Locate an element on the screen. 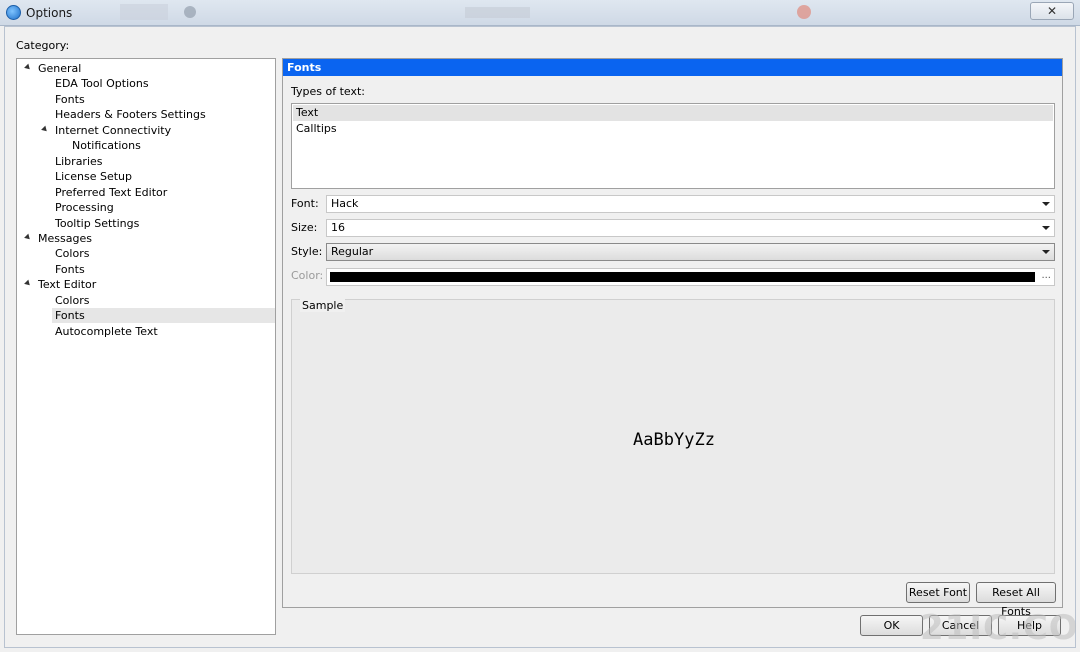 The width and height of the screenshot is (1080, 652). tree-item: Tooltip Settings is located at coordinates (95, 223).